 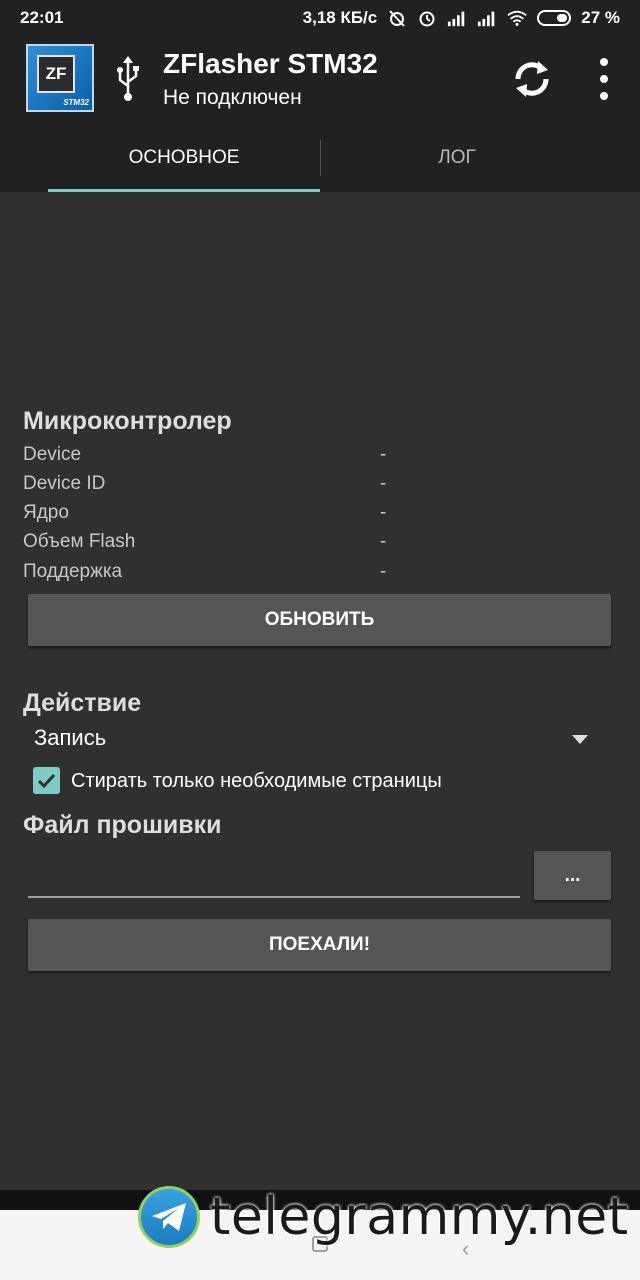 I want to click on erase-pages-label: Стирать только необходимые страницы, so click(x=256, y=781).